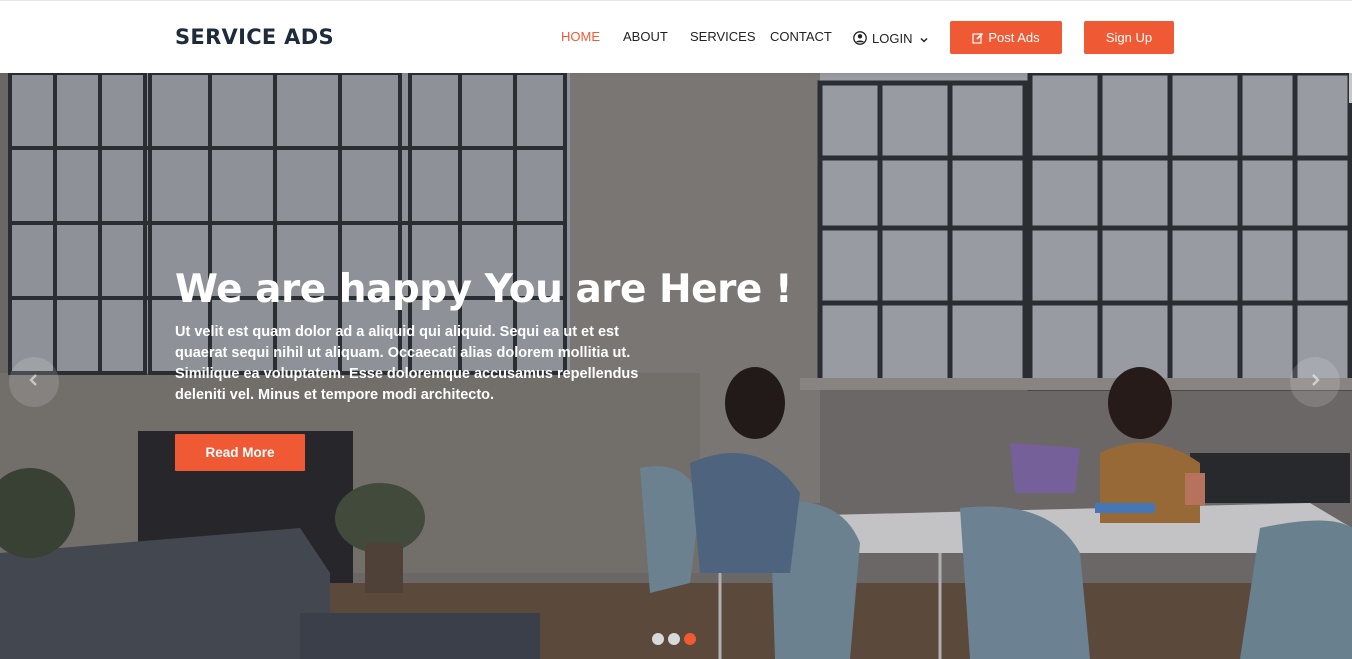  I want to click on slider-prev-button, so click(34, 382).